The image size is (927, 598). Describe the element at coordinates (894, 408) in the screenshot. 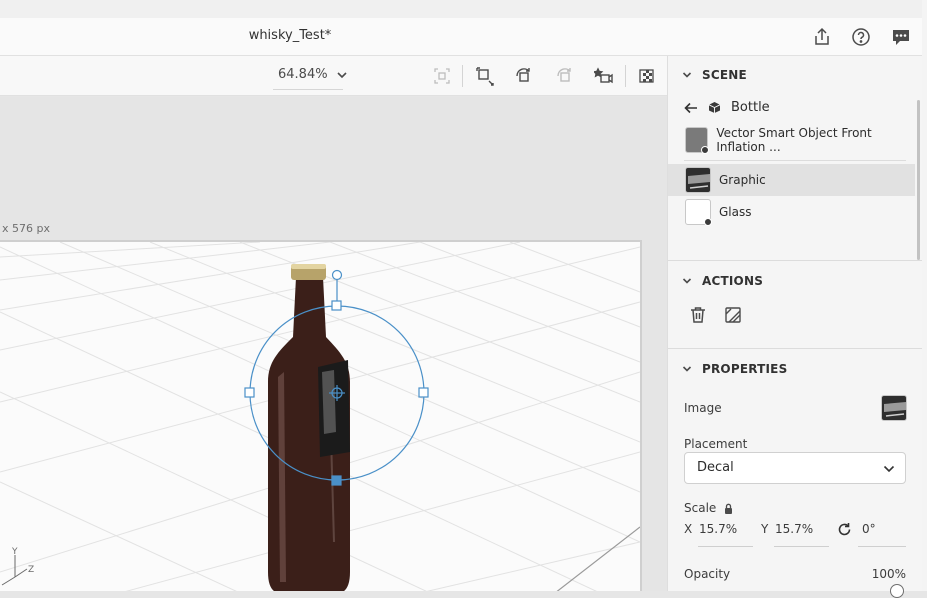

I see `image-thumbnail` at that location.